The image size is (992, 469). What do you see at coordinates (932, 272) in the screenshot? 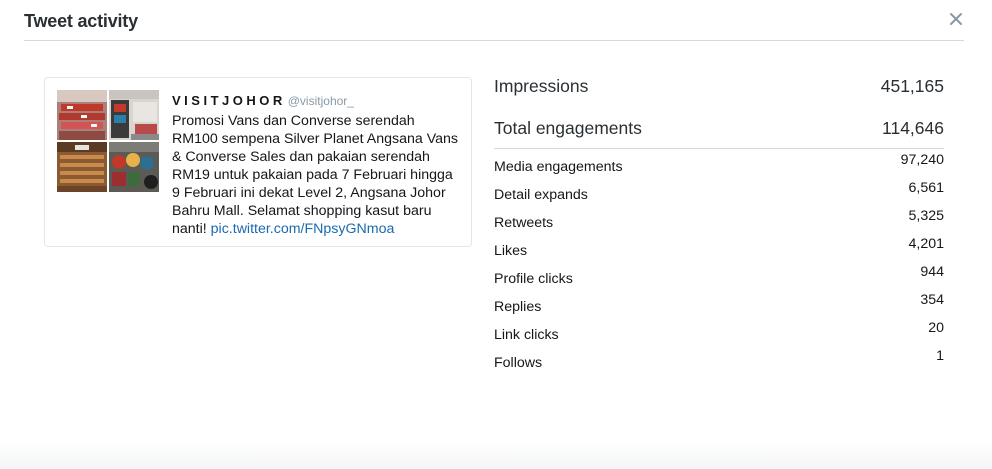
I see `stat-value: 944` at bounding box center [932, 272].